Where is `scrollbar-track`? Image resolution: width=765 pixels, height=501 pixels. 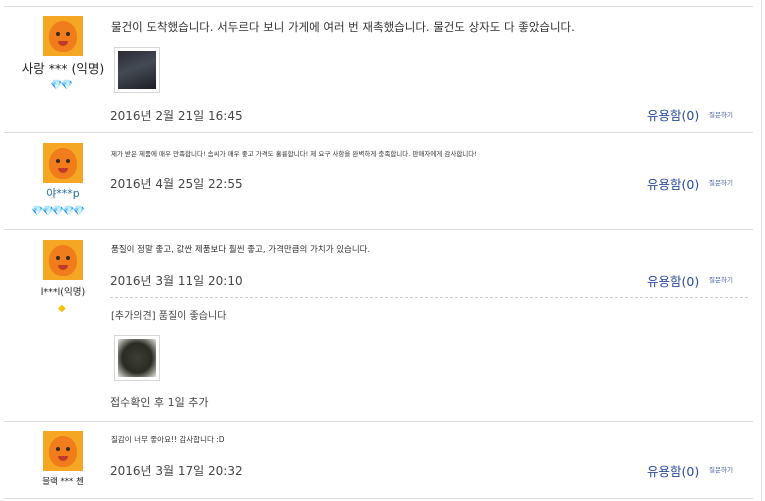
scrollbar-track is located at coordinates (761, 250).